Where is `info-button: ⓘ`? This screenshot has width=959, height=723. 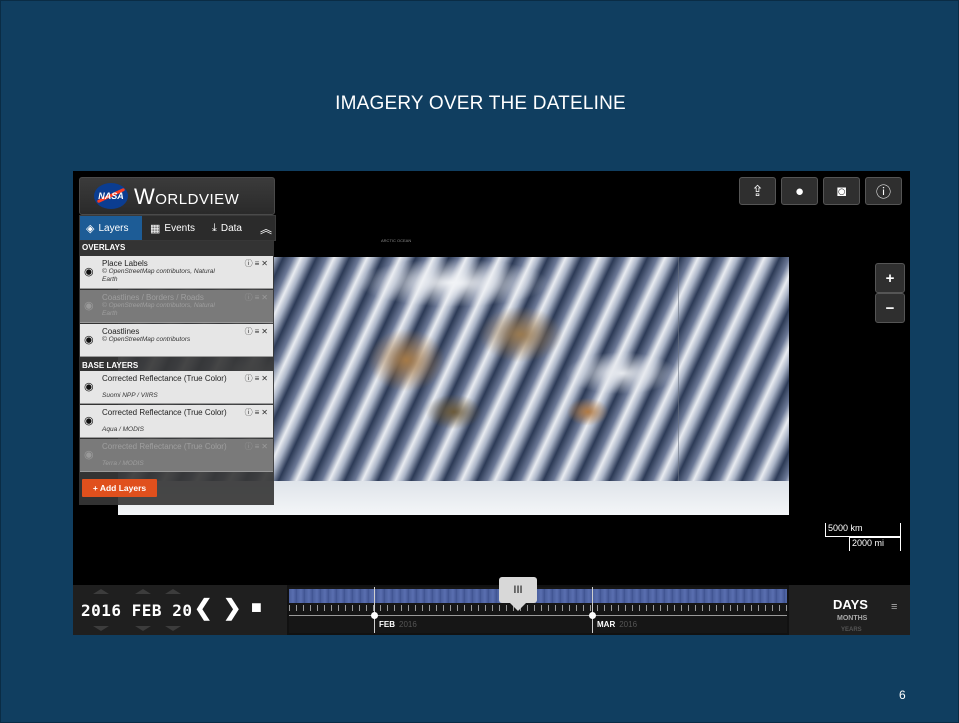 info-button: ⓘ is located at coordinates (883, 191).